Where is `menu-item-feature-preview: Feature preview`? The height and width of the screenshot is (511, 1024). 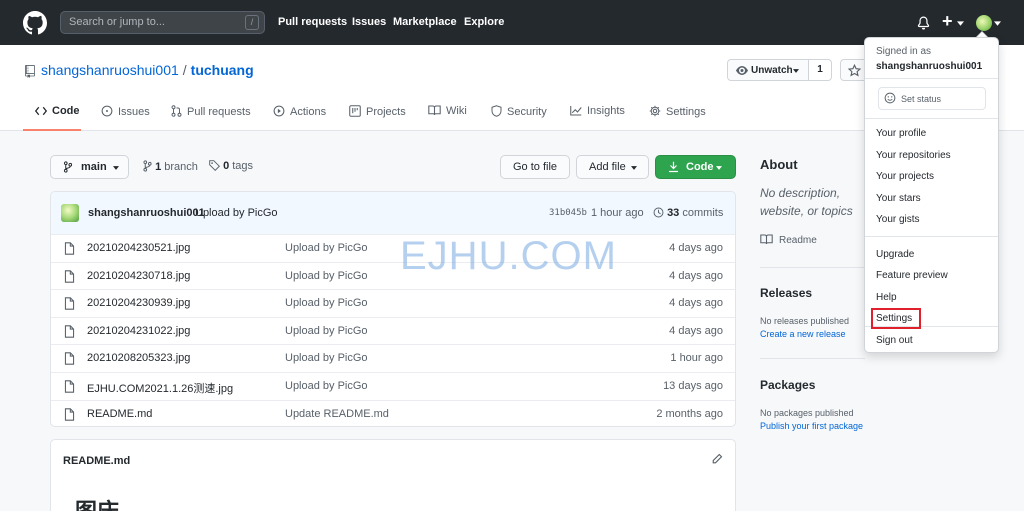 menu-item-feature-preview: Feature preview is located at coordinates (912, 275).